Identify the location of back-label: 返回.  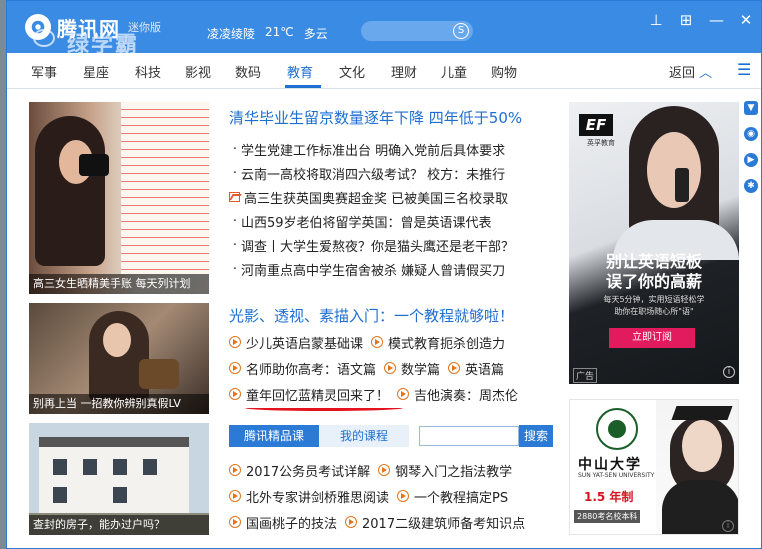
(682, 73).